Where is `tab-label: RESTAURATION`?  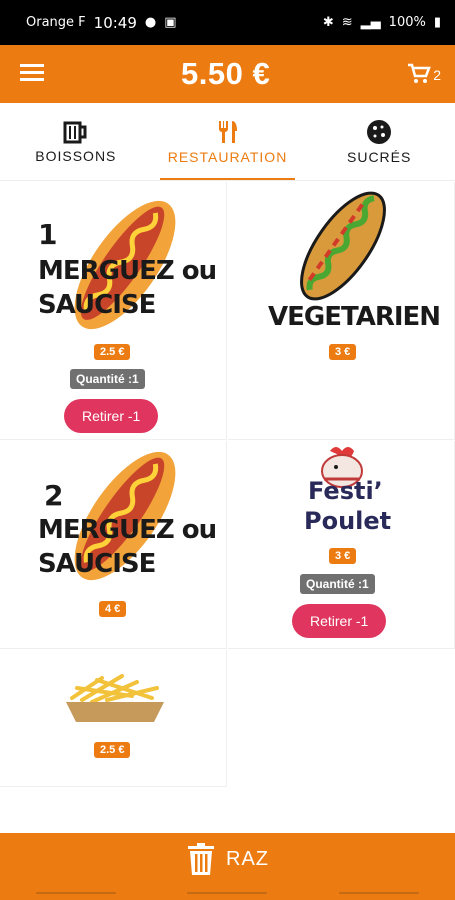
tab-label: RESTAURATION is located at coordinates (227, 156).